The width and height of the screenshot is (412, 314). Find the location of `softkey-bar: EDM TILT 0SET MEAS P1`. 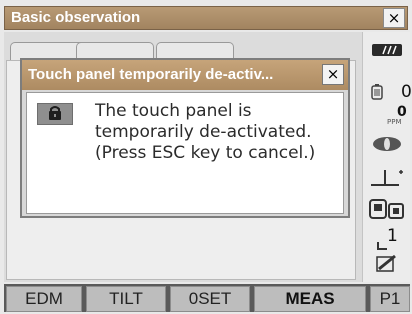

softkey-bar: EDM TILT 0SET MEAS P1 is located at coordinates (207, 298).